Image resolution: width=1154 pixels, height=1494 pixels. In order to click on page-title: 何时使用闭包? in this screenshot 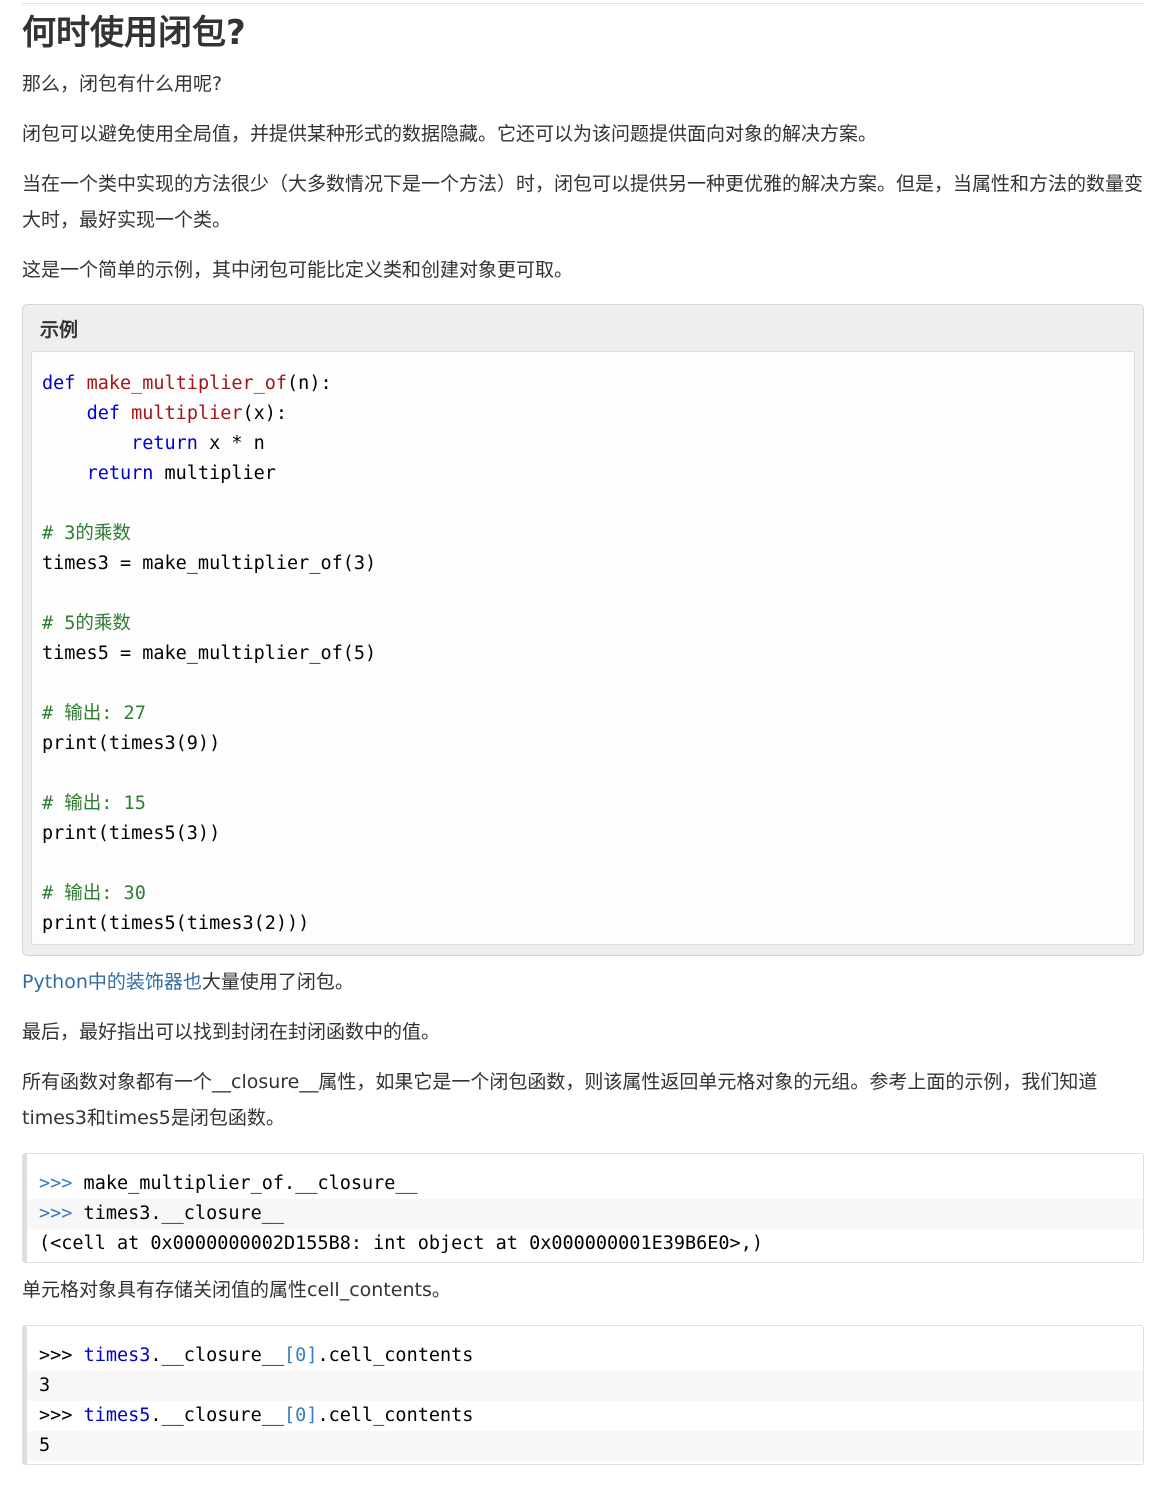, I will do `click(134, 33)`.